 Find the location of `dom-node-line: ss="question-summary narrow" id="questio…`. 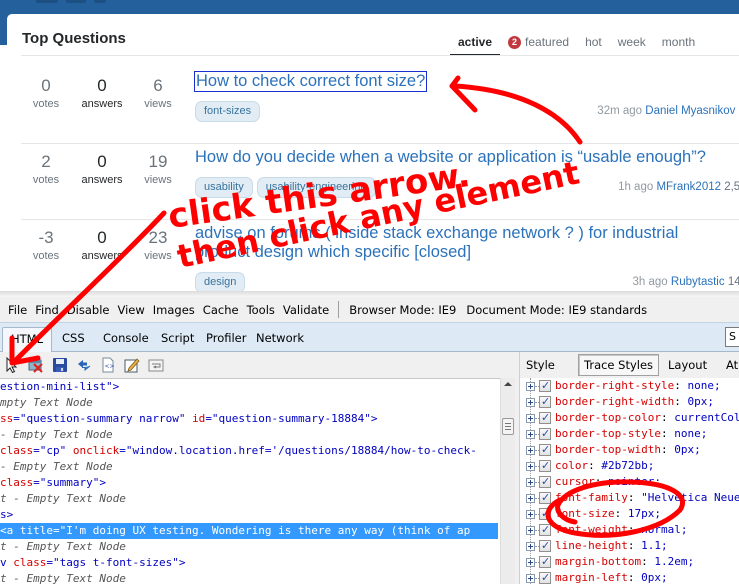

dom-node-line: ss="question-summary narrow" id="questio… is located at coordinates (250, 419).